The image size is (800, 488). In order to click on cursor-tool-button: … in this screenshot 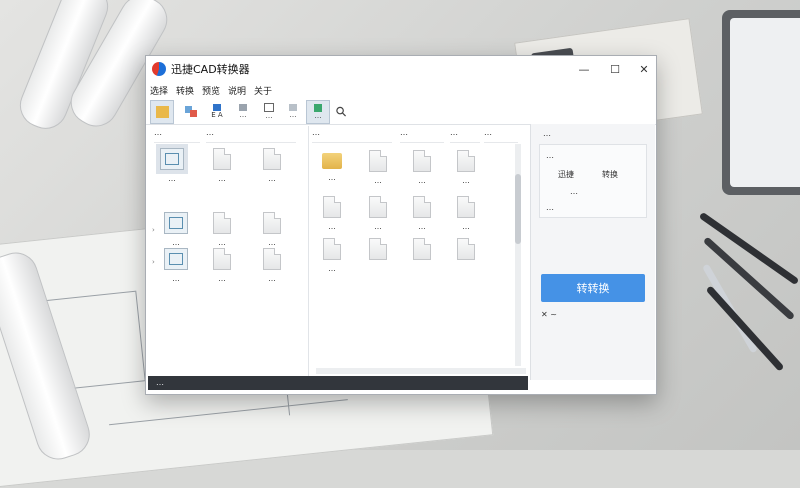, I will do `click(318, 112)`.